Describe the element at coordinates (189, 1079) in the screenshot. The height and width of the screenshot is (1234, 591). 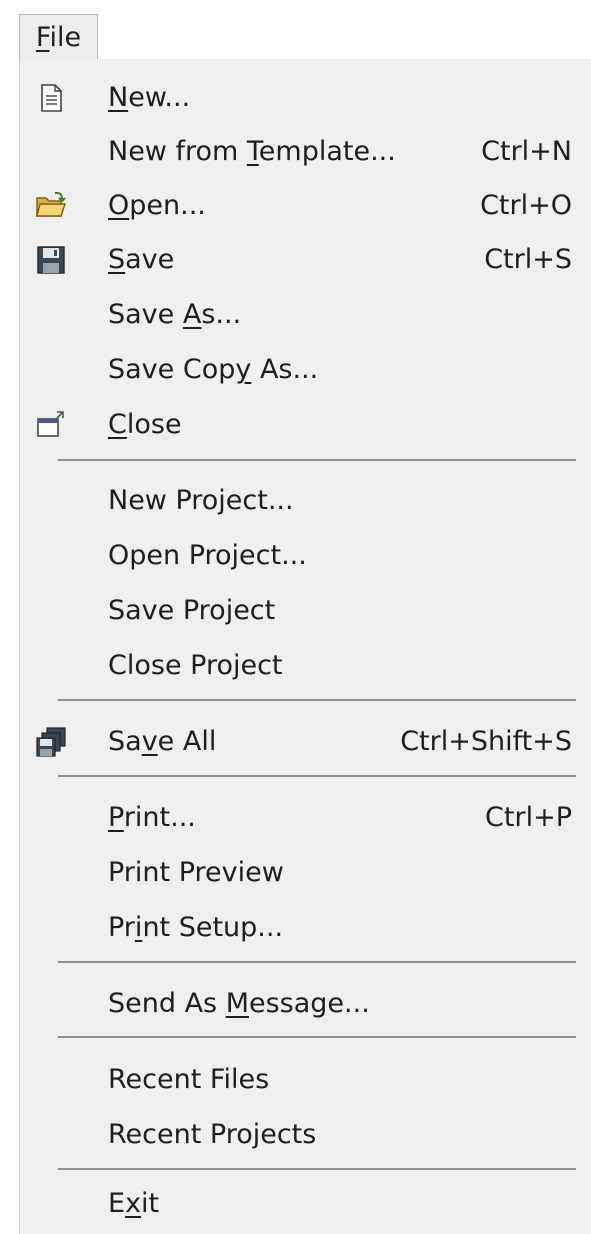
I see `menu-item-label: Recent Files` at that location.